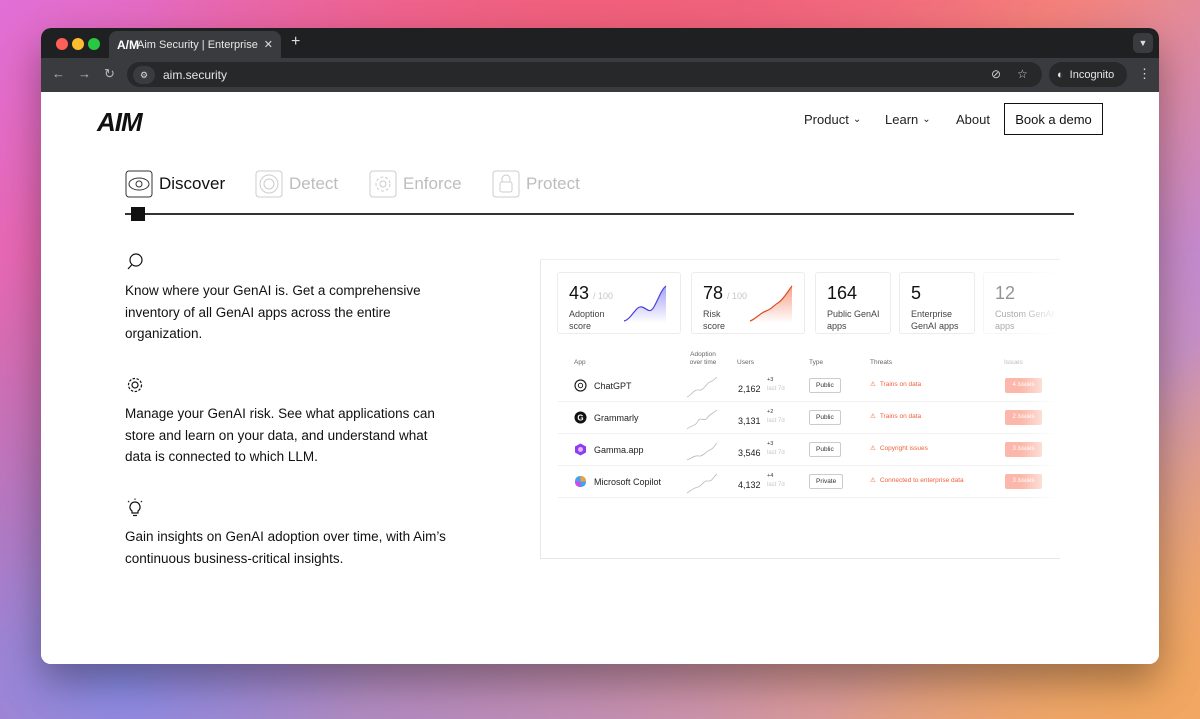 This screenshot has width=1200, height=719. I want to click on reload-icon: ↻, so click(109, 74).